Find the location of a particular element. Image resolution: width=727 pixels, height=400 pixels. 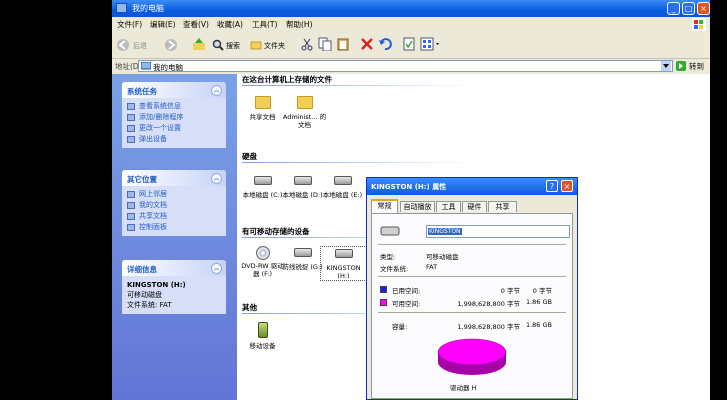

forward-arrow-icon is located at coordinates (171, 45).